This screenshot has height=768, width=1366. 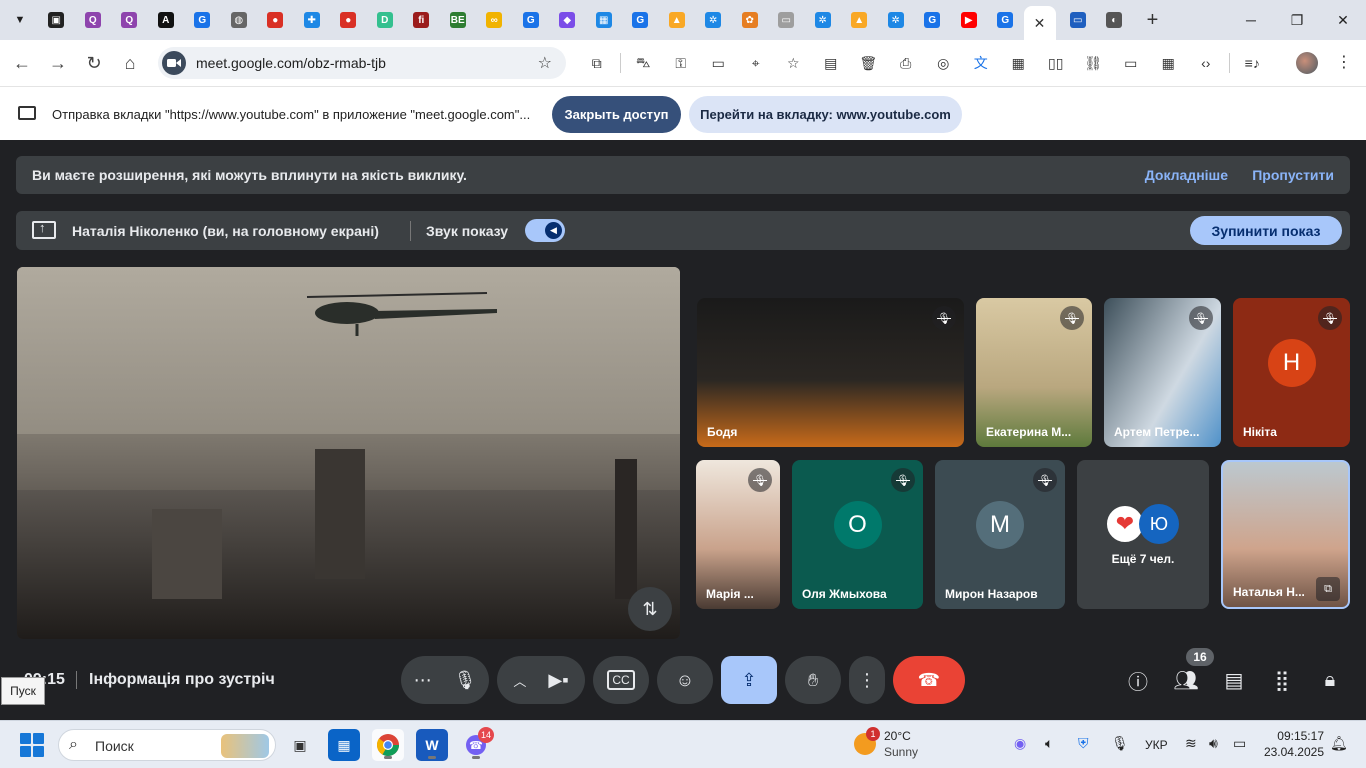 I want to click on people-icon: 👥︎, so click(x=1186, y=680).